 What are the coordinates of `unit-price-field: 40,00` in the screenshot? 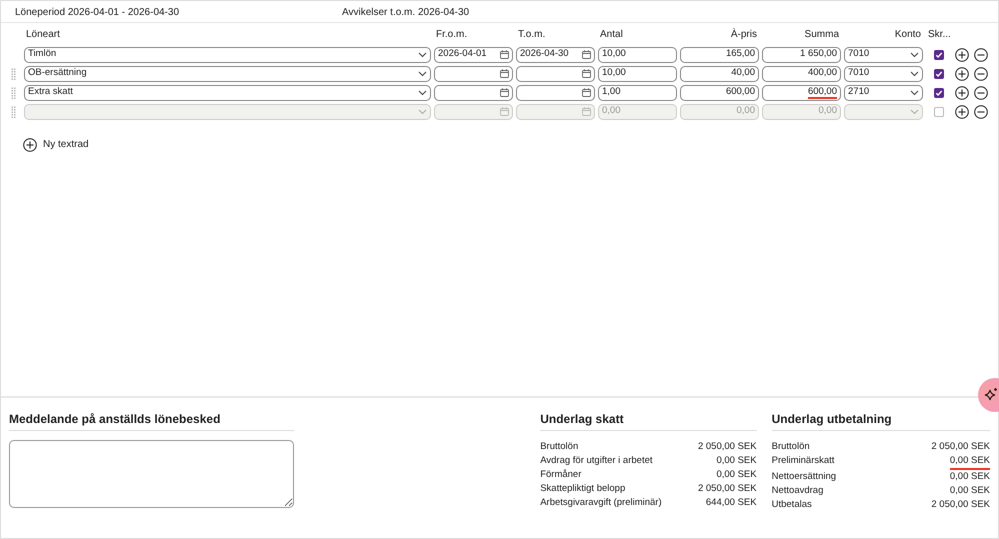 It's located at (719, 74).